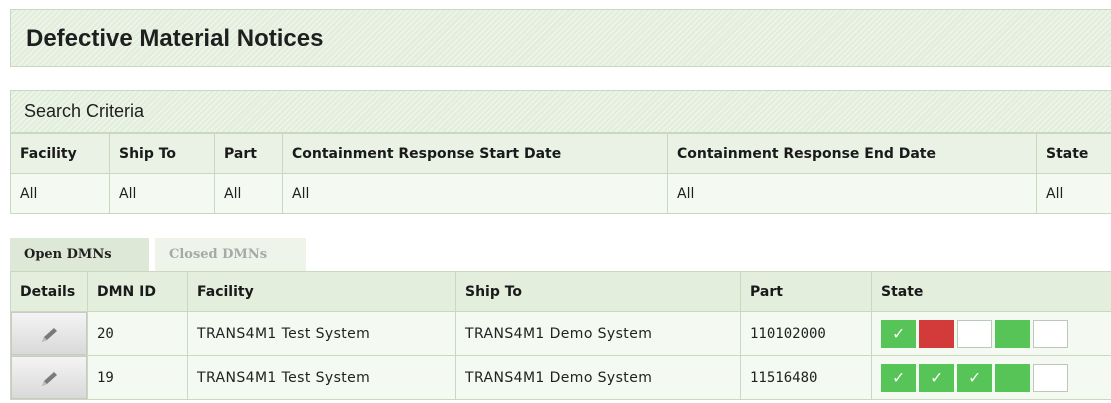 This screenshot has width=1111, height=403. What do you see at coordinates (1073, 153) in the screenshot?
I see `criteria-header-state: State` at bounding box center [1073, 153].